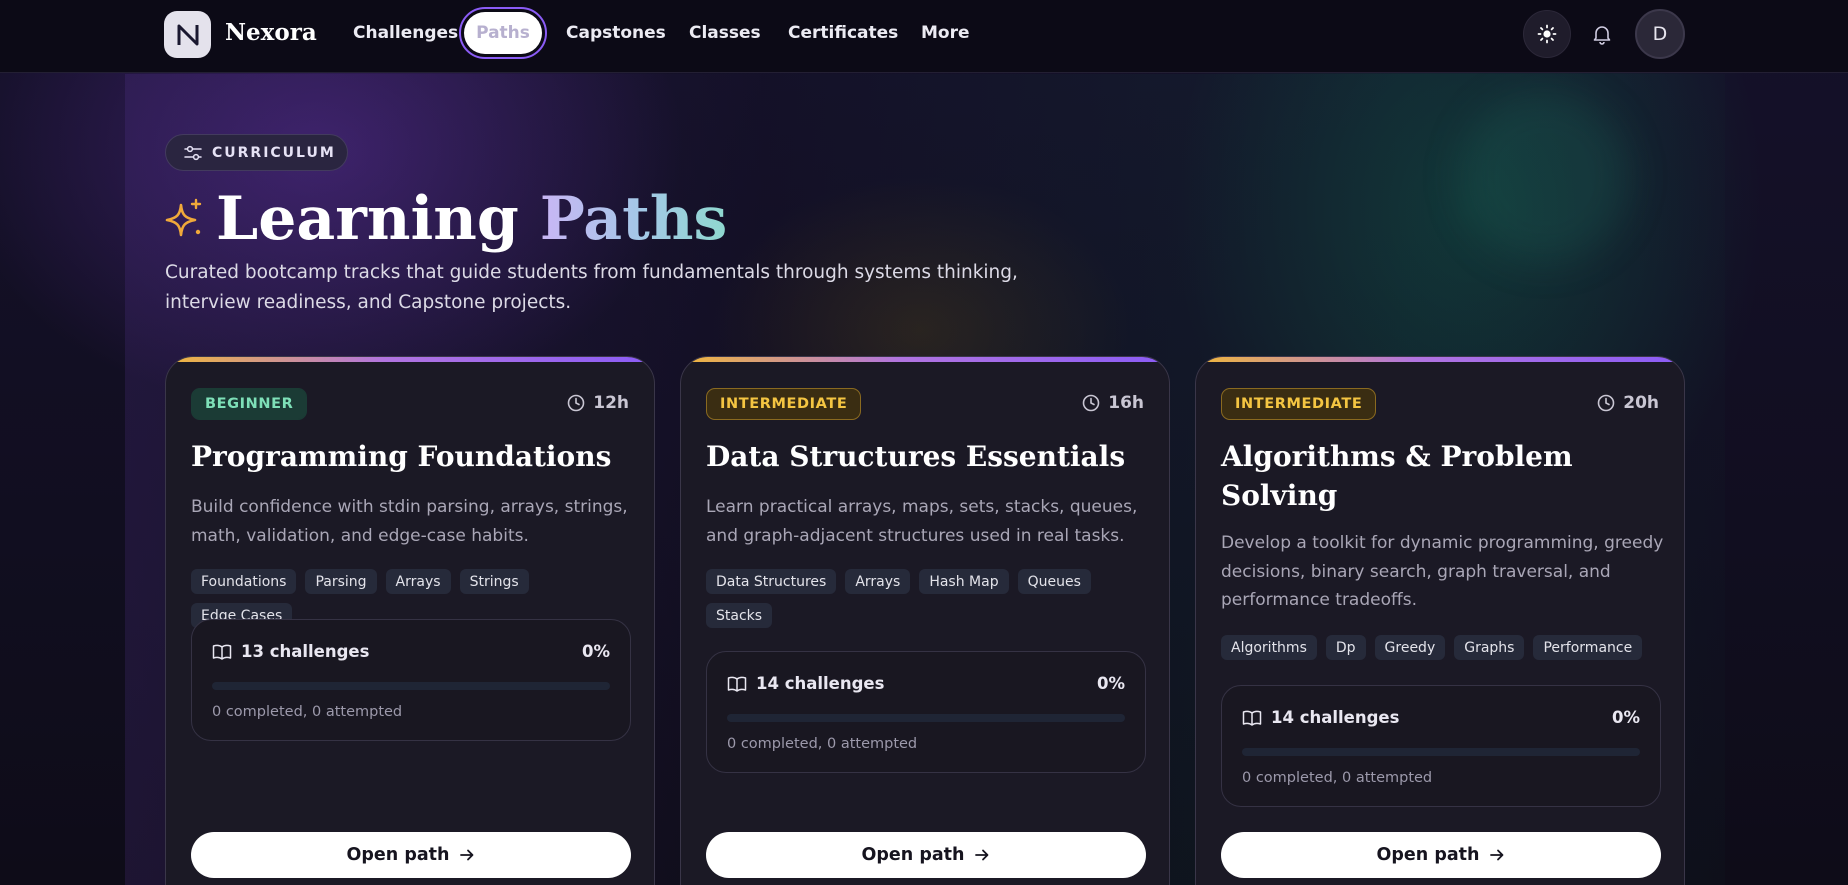 The image size is (1848, 885). Describe the element at coordinates (187, 34) in the screenshot. I see `nexora-logo-icon` at that location.